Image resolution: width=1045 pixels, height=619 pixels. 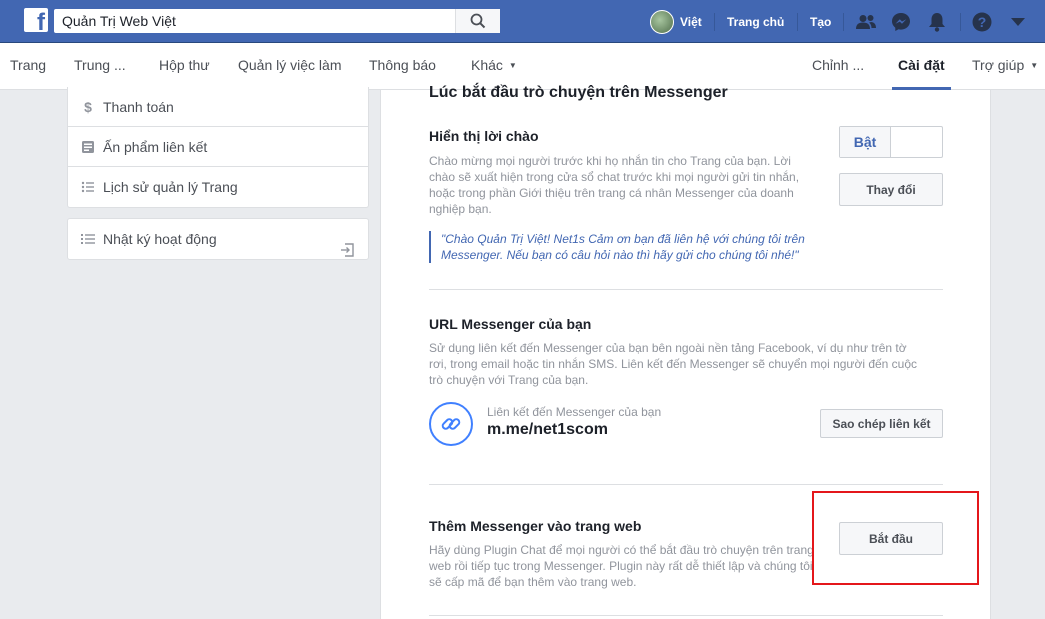 I want to click on search-icon, so click(x=478, y=21).